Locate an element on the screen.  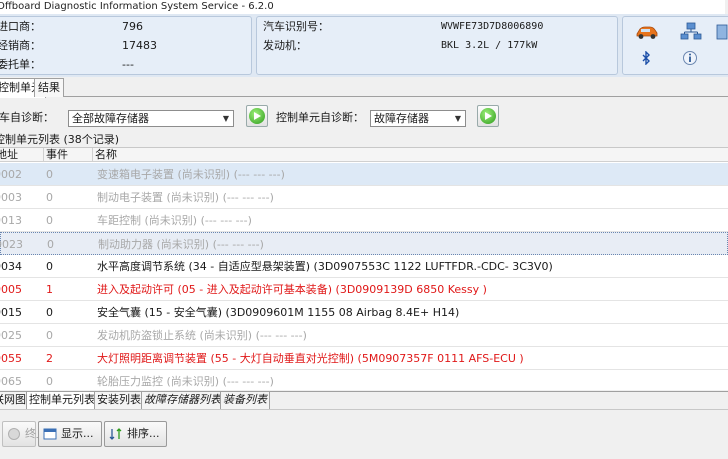
network-icon is located at coordinates (691, 32).